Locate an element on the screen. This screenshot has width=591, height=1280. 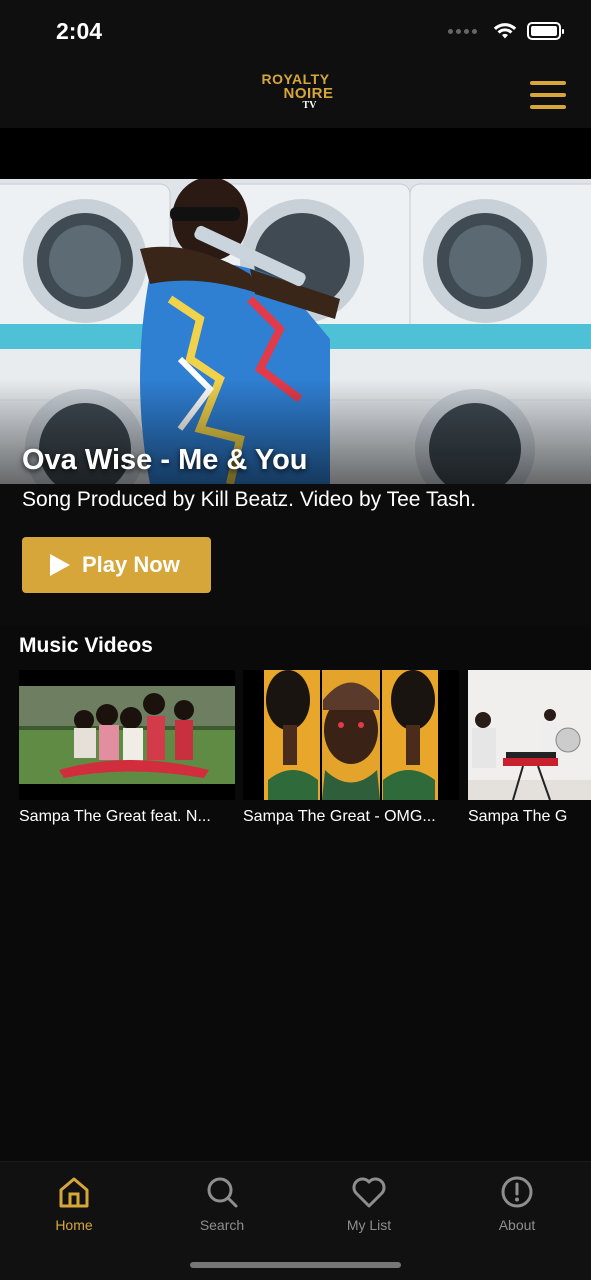
app-header: ROYALTY NOIRE TV is located at coordinates (295, 95).